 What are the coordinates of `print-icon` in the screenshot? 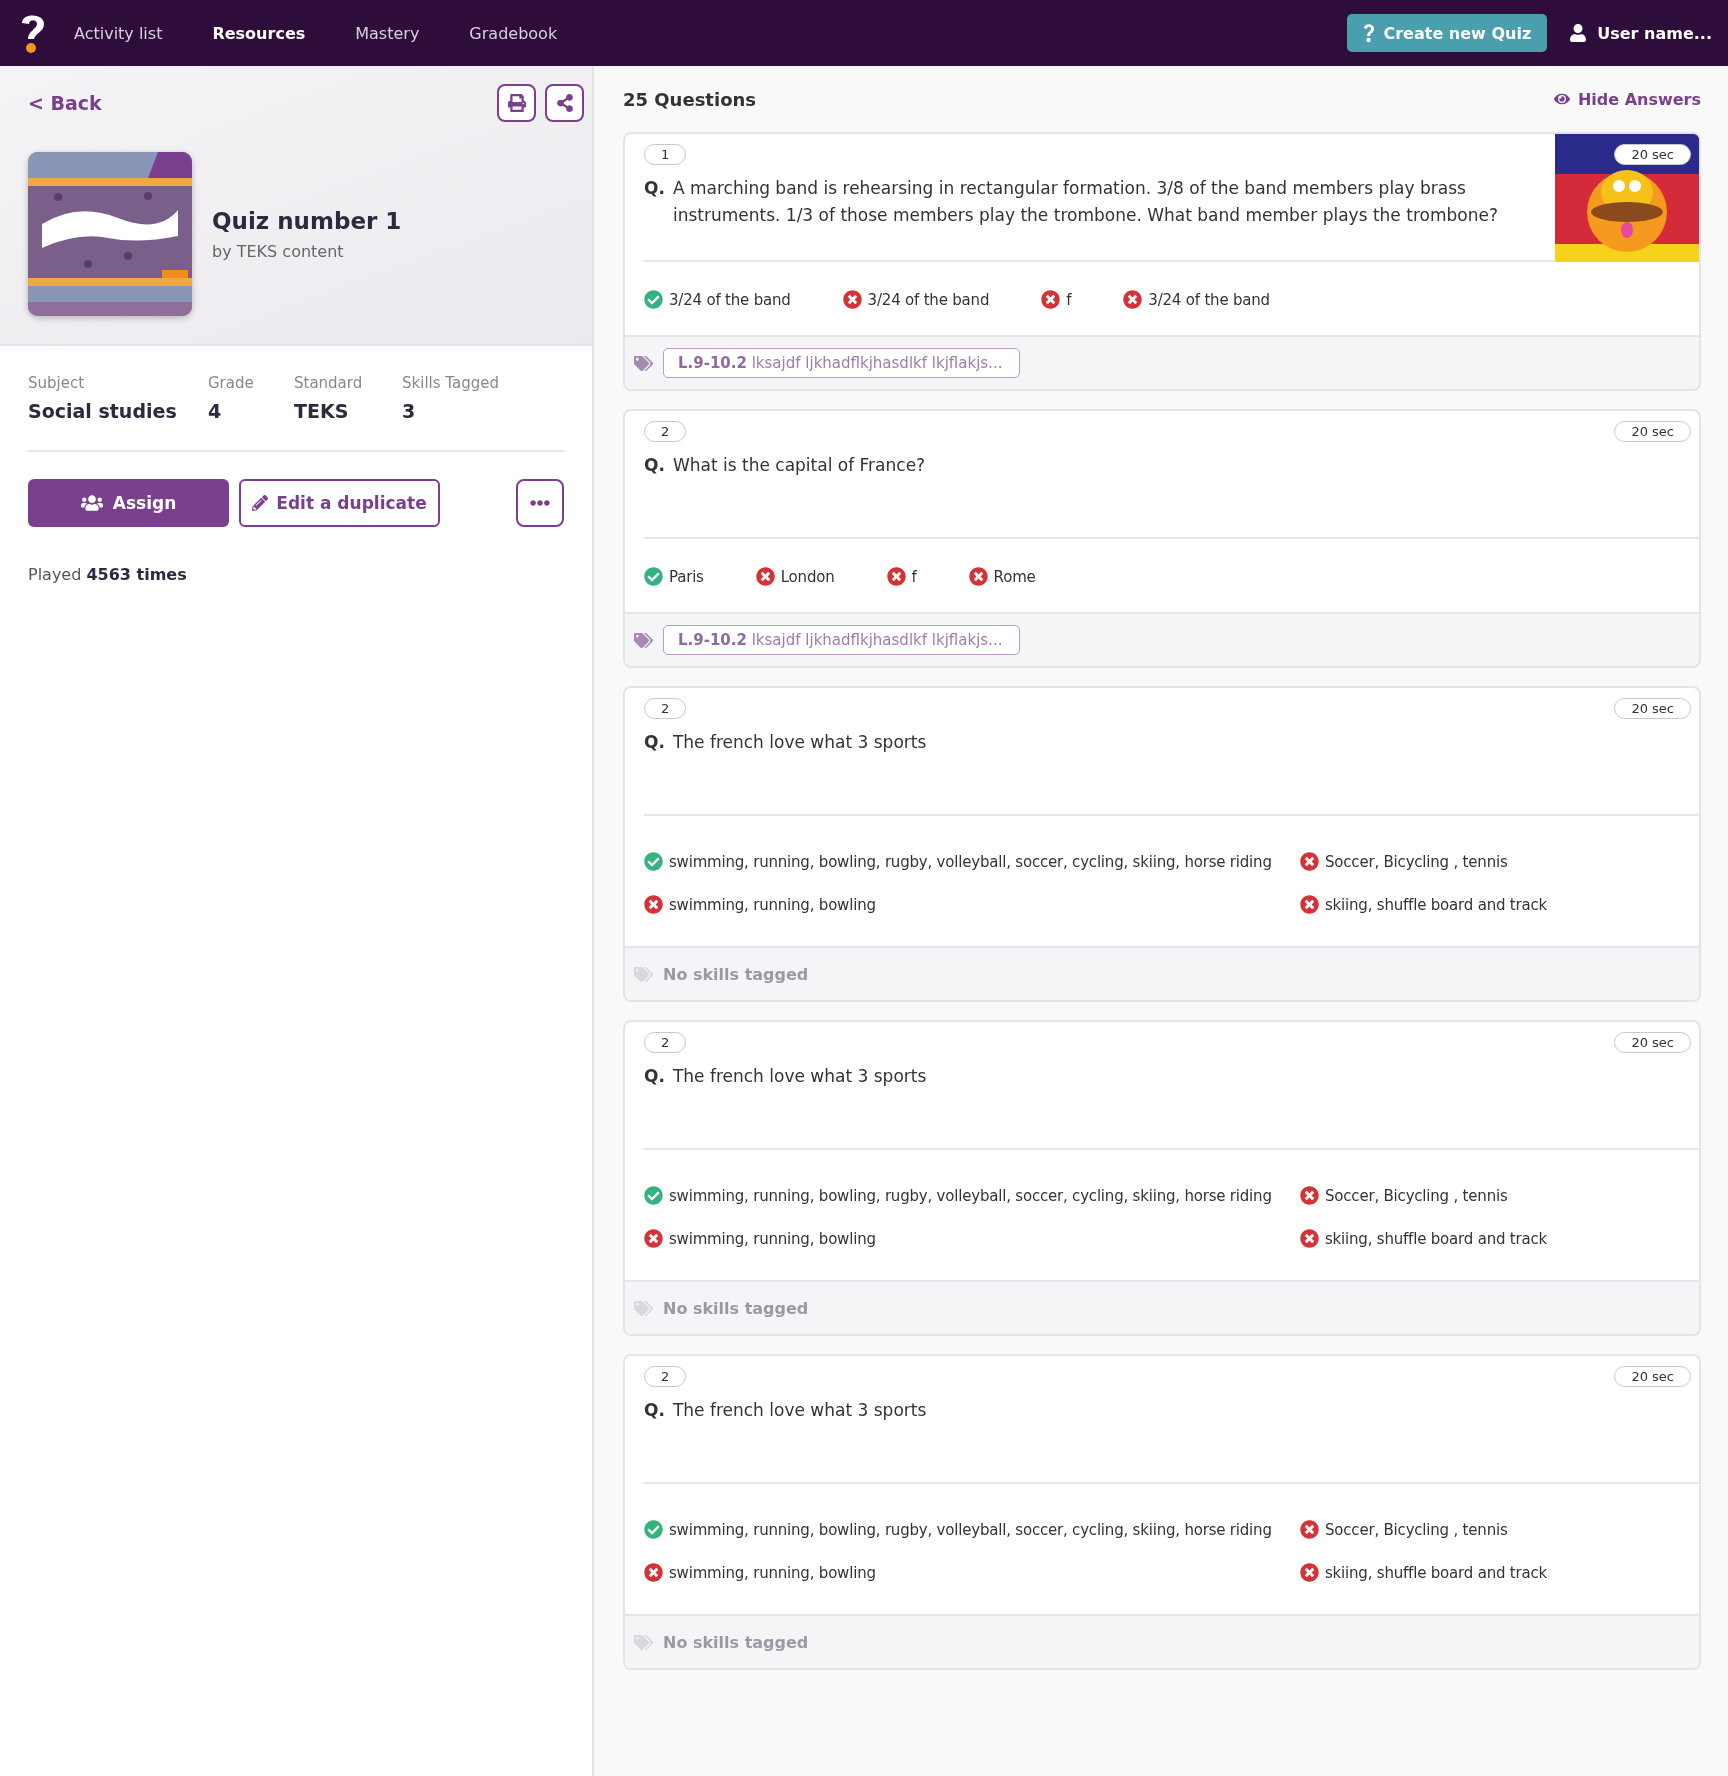 It's located at (516, 103).